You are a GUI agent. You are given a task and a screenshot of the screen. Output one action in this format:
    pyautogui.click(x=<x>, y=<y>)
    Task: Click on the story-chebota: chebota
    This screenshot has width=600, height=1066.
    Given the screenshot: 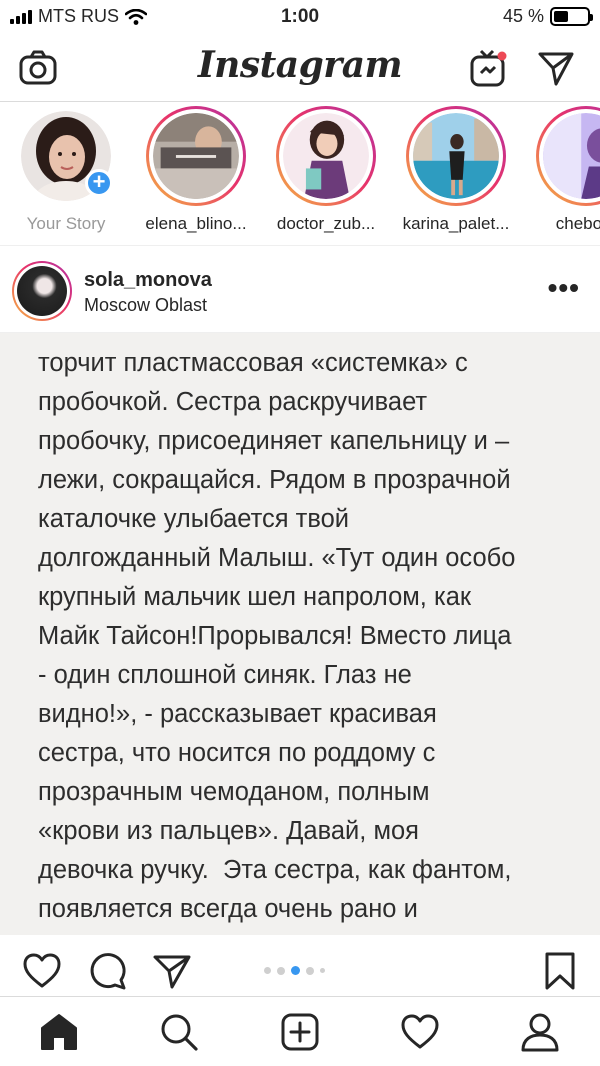 What is the action you would take?
    pyautogui.click(x=562, y=170)
    